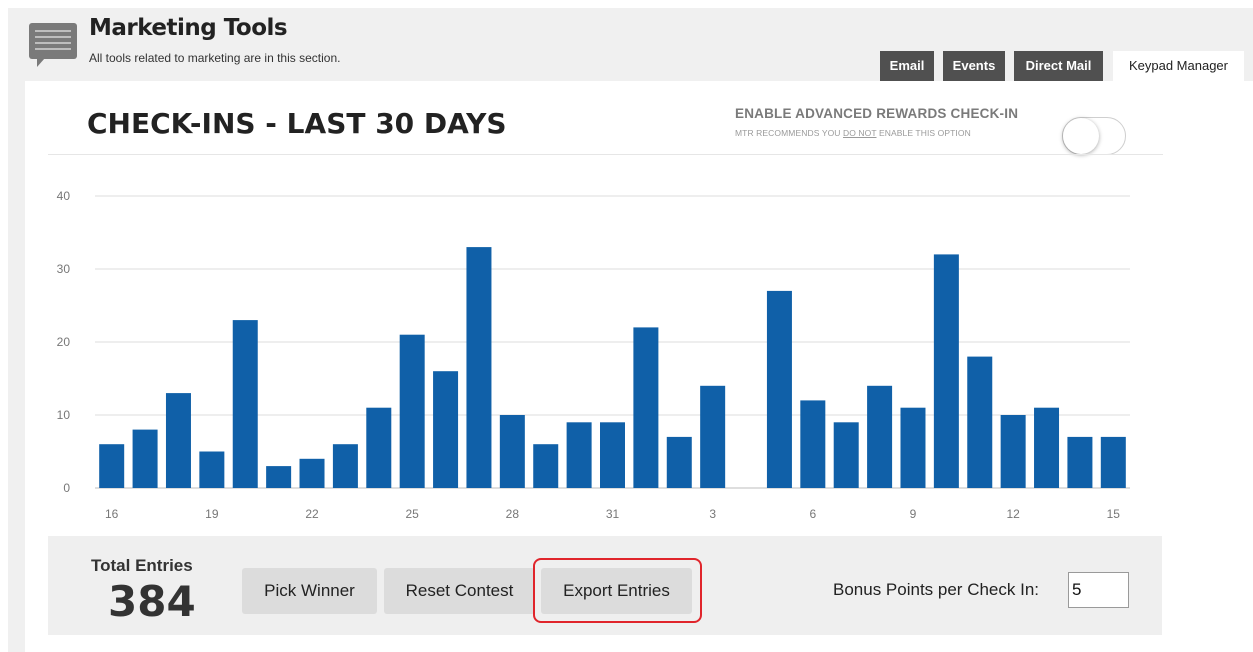 This screenshot has height=652, width=1253. What do you see at coordinates (1013, 514) in the screenshot?
I see `x-tick-label: 12` at bounding box center [1013, 514].